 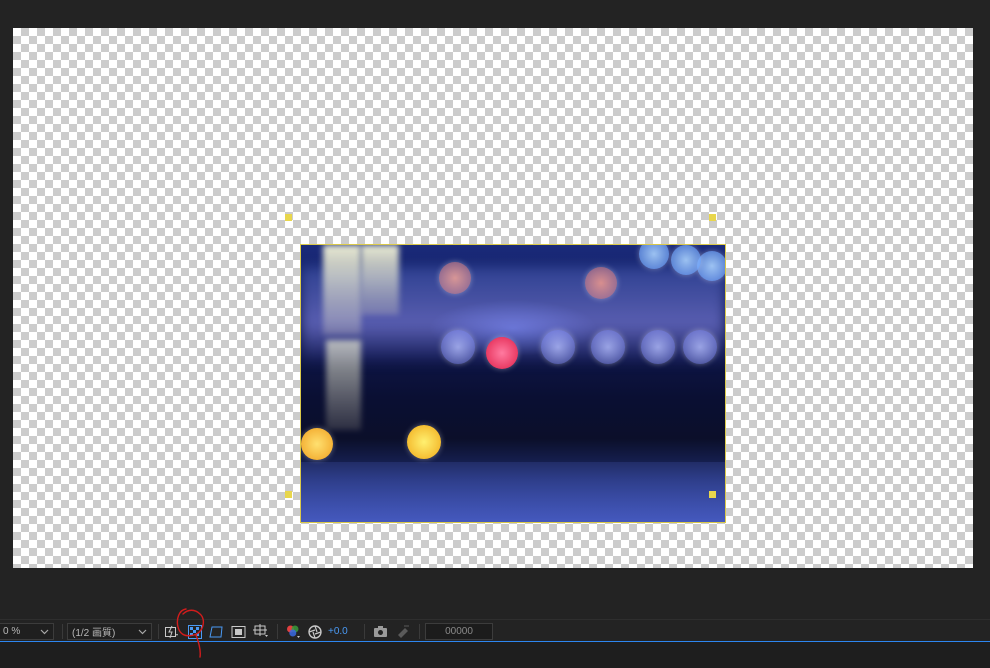 I want to click on mask-path-icon, so click(x=216, y=631).